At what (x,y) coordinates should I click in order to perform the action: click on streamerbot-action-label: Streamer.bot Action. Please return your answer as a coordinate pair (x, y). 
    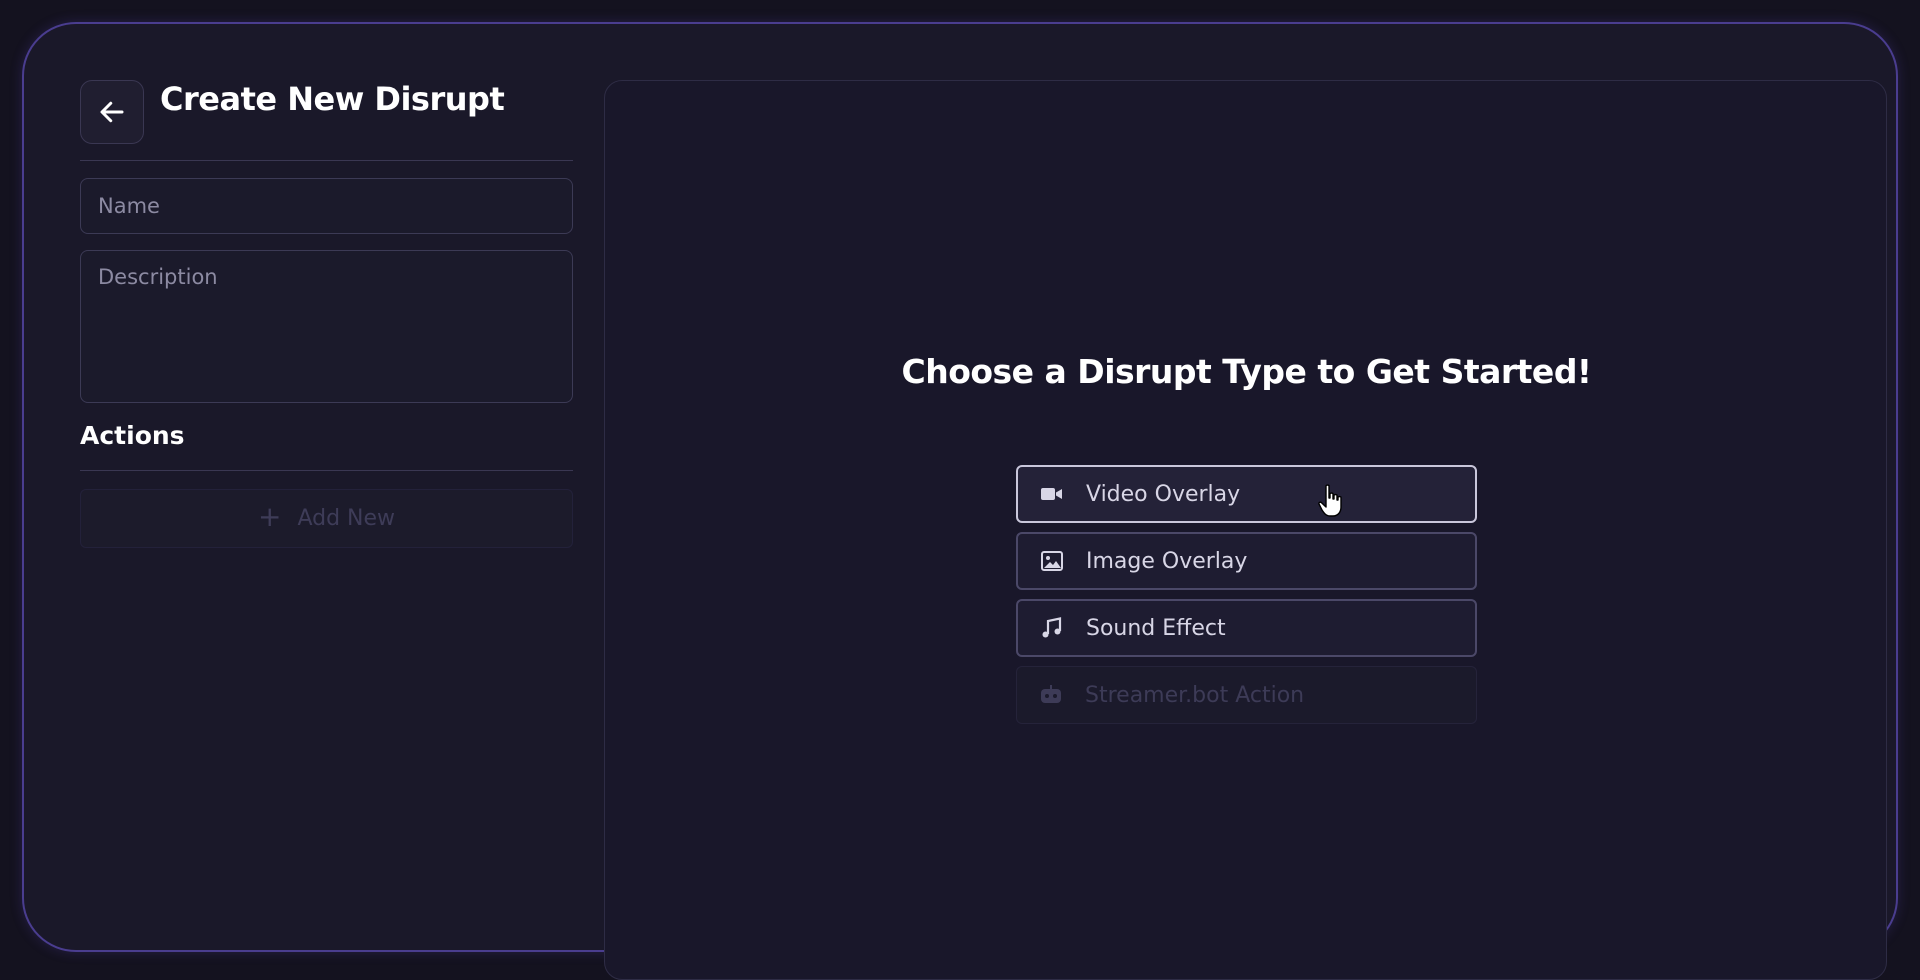
    Looking at the image, I should click on (1195, 695).